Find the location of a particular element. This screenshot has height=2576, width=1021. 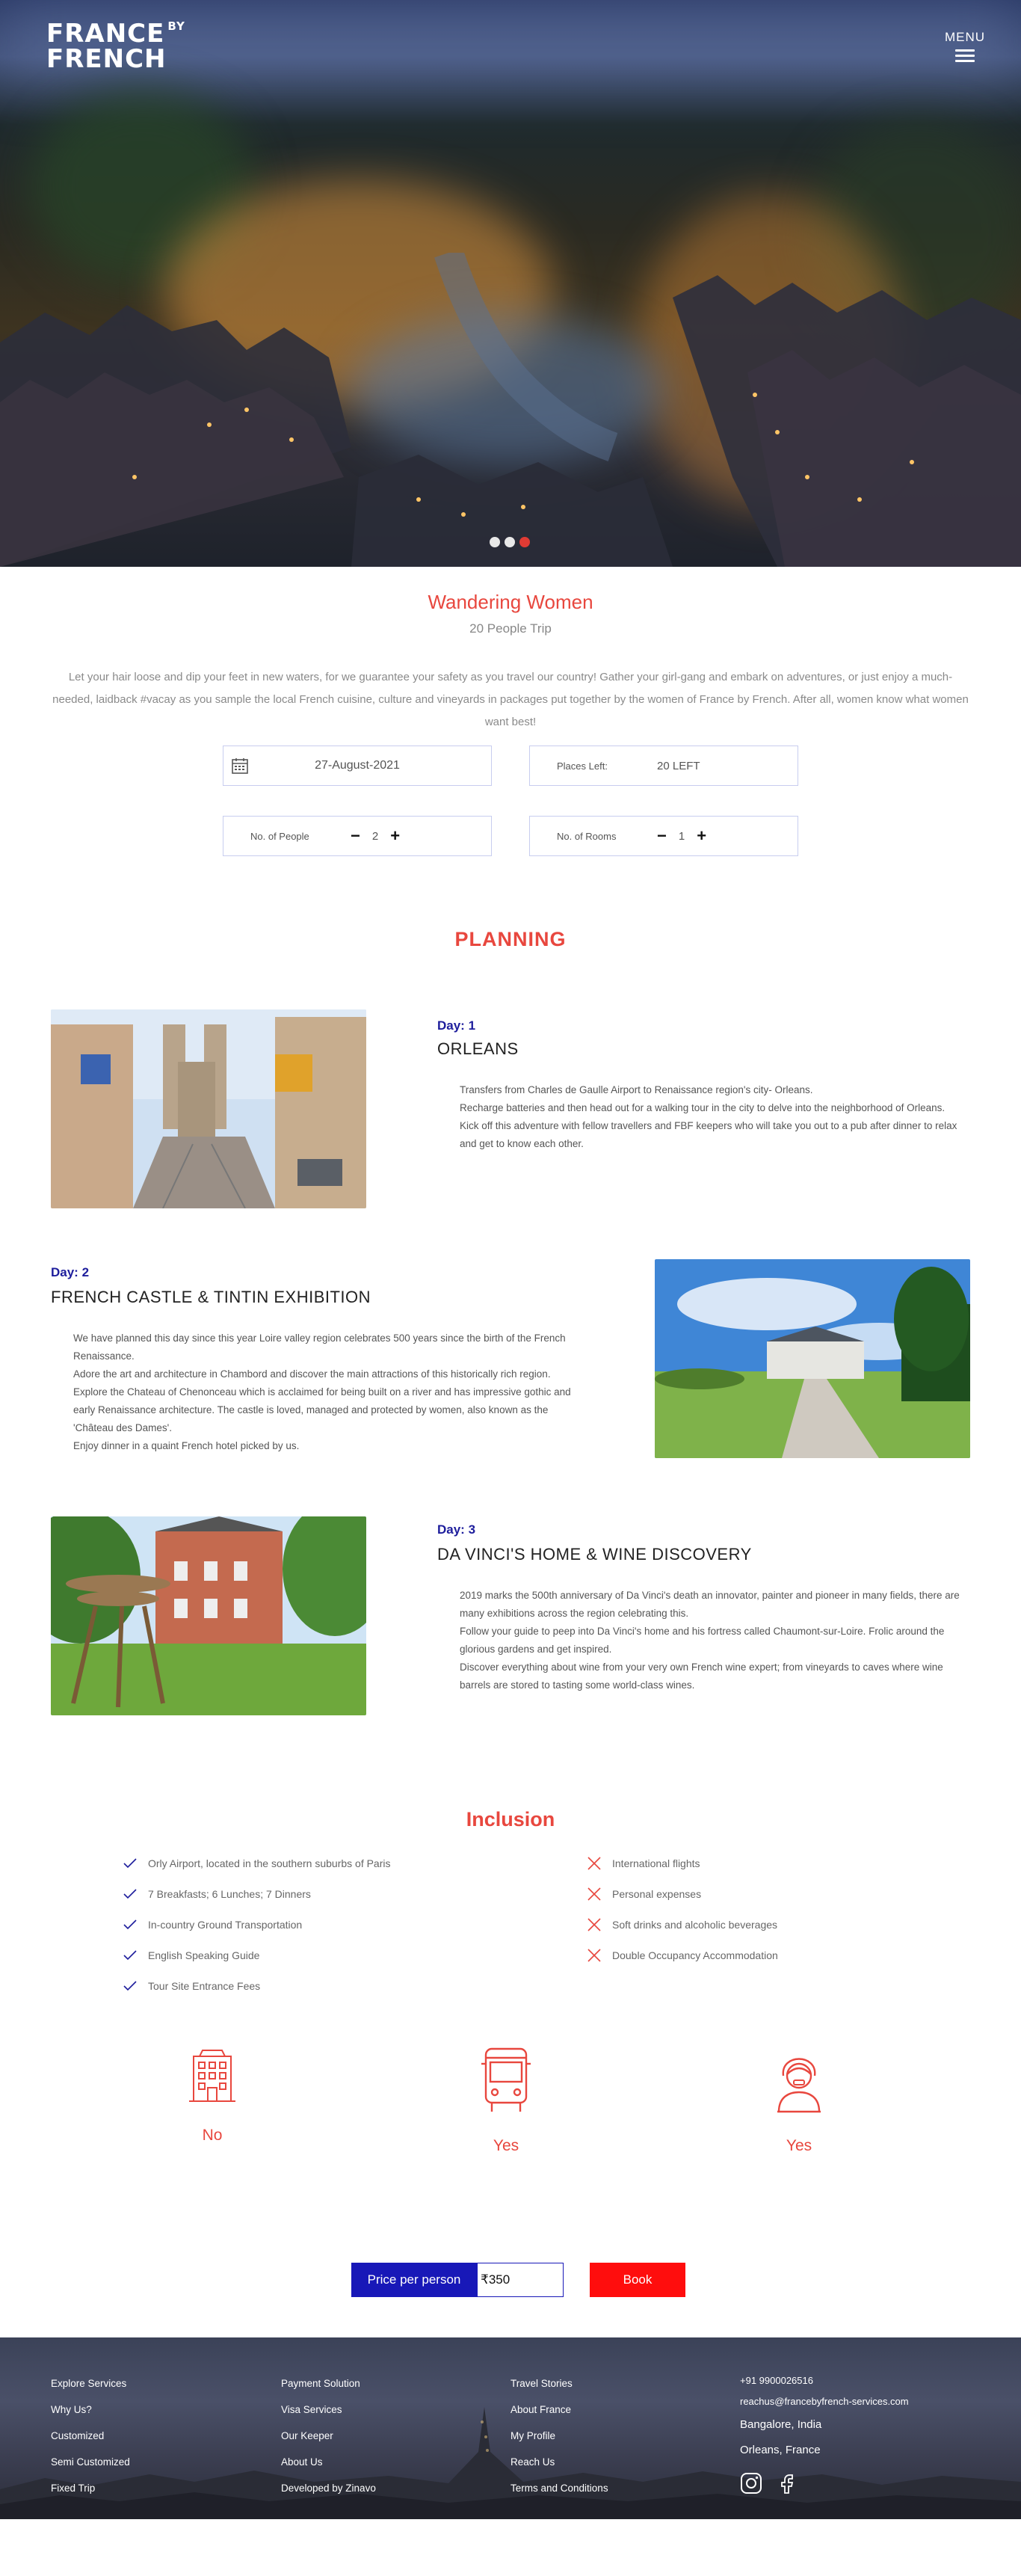

included-item: English Speaking Guide is located at coordinates (257, 1955).